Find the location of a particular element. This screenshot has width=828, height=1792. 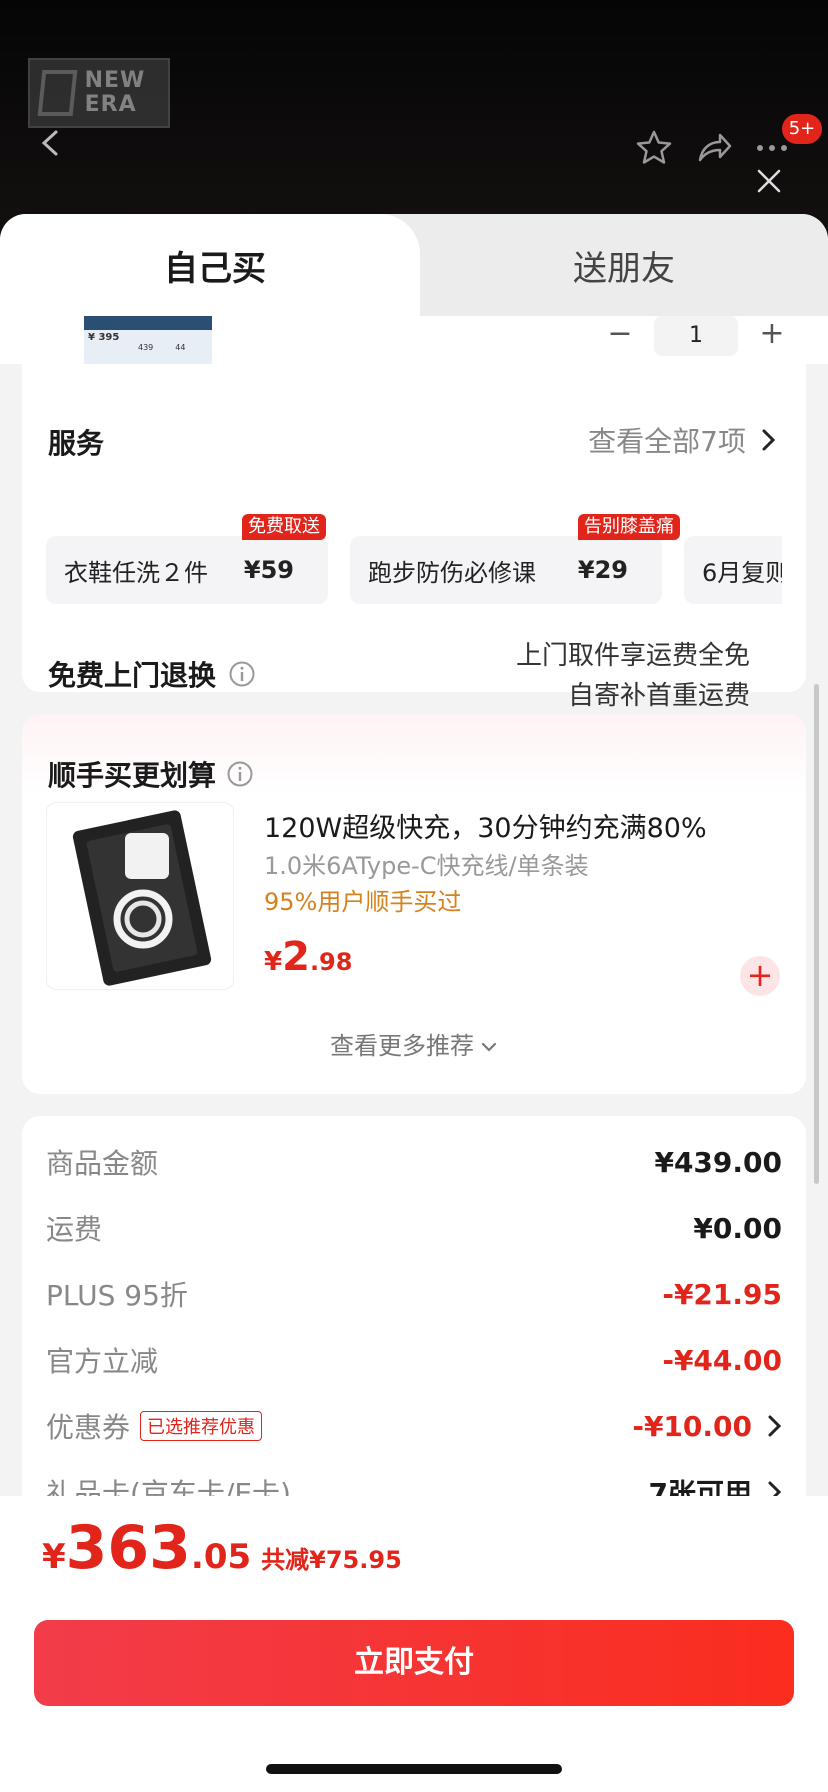

home-indicator is located at coordinates (414, 1769).